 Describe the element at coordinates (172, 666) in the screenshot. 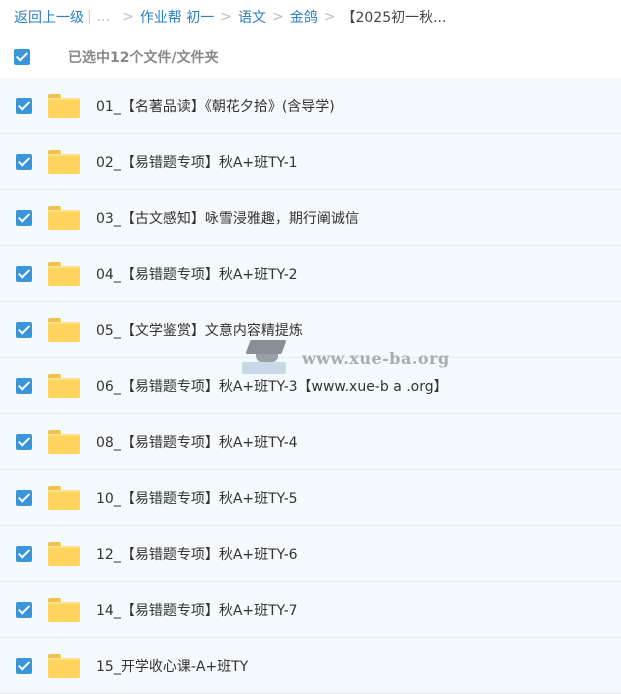

I see `file-name: 15_开学收心课-A+班TY` at that location.